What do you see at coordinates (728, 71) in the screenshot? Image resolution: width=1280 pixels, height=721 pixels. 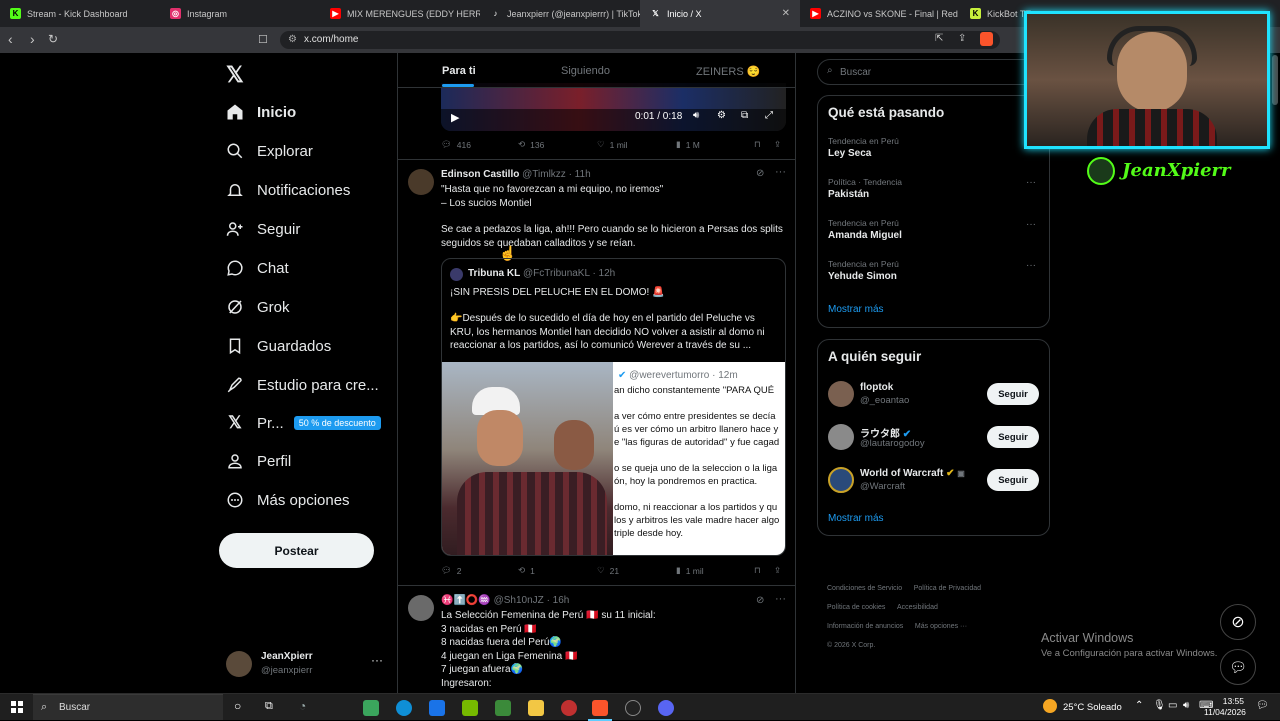 I see `tab-zeiners: ZEINERS 😌` at bounding box center [728, 71].